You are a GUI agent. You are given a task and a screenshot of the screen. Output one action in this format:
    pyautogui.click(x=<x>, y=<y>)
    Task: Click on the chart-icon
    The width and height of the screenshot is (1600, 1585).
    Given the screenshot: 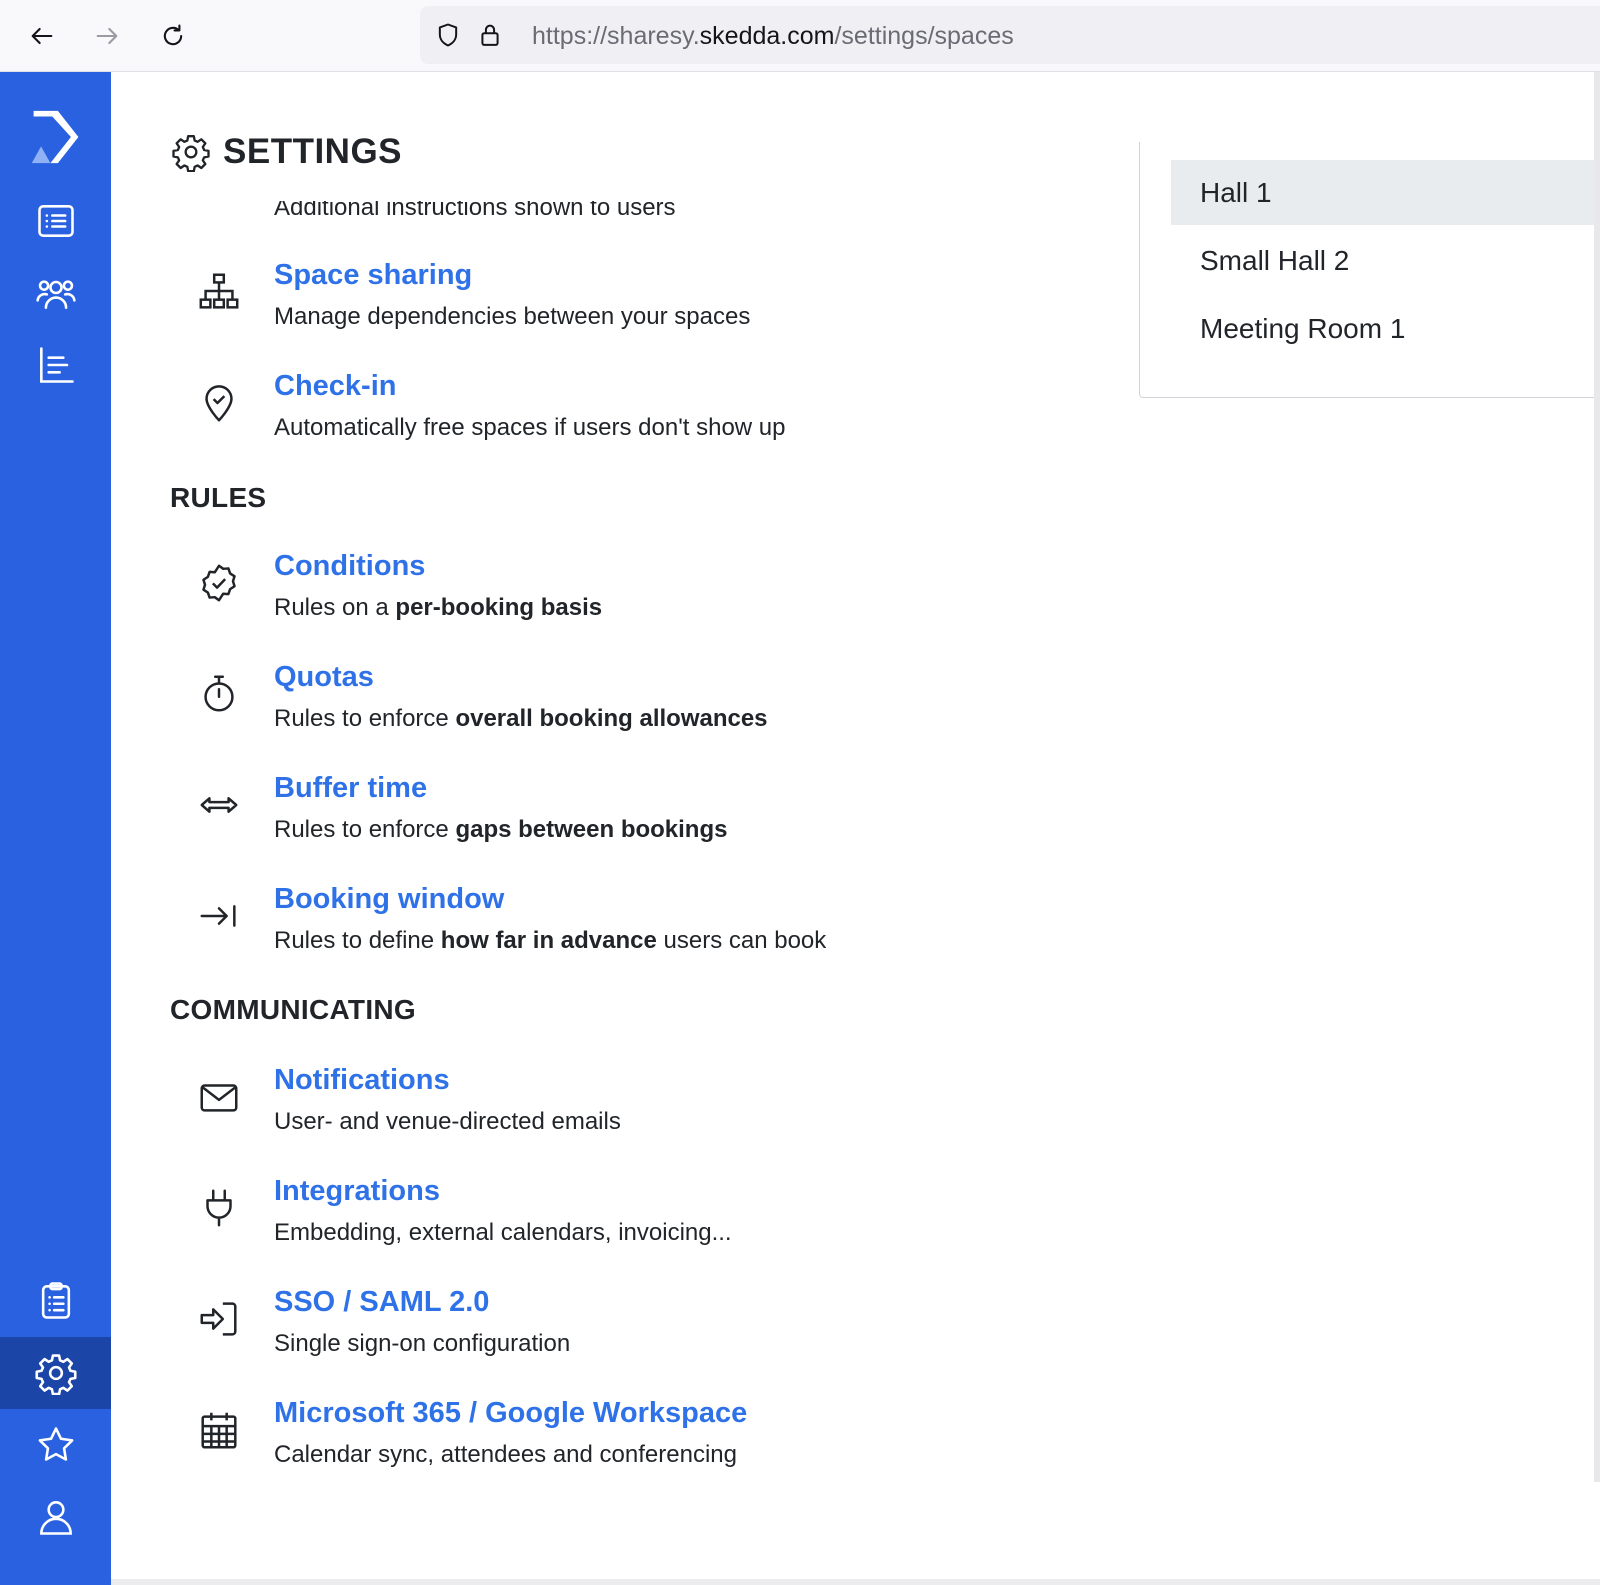 What is the action you would take?
    pyautogui.click(x=56, y=365)
    